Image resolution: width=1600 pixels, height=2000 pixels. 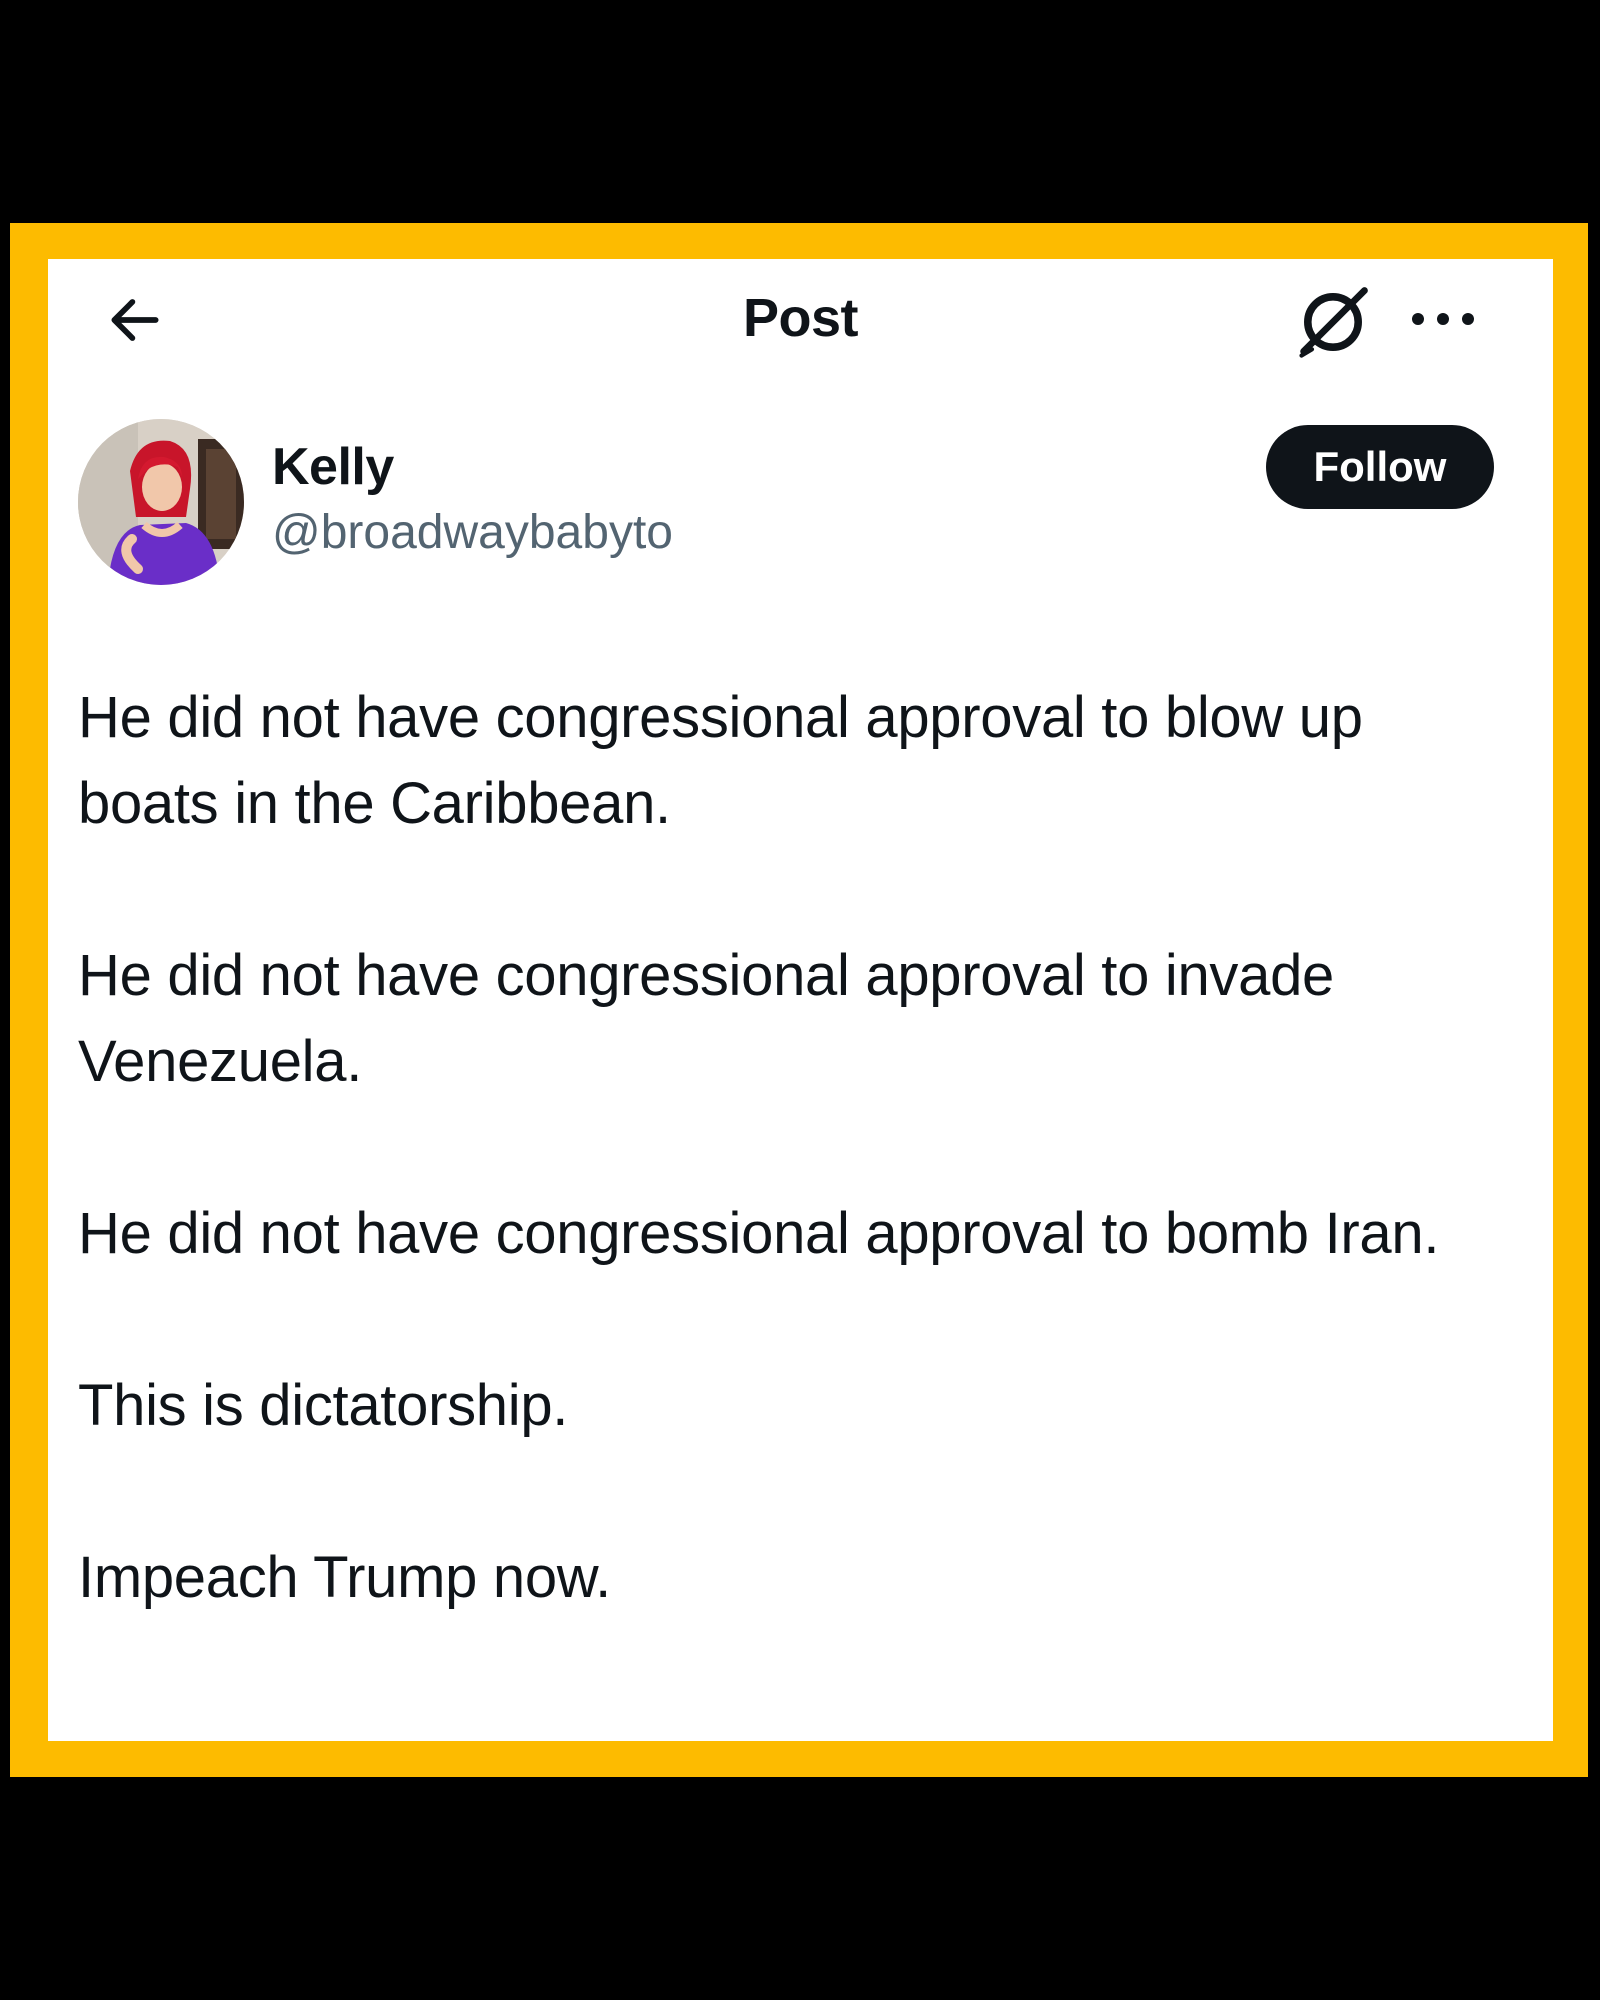 I want to click on more-options-button, so click(x=1443, y=319).